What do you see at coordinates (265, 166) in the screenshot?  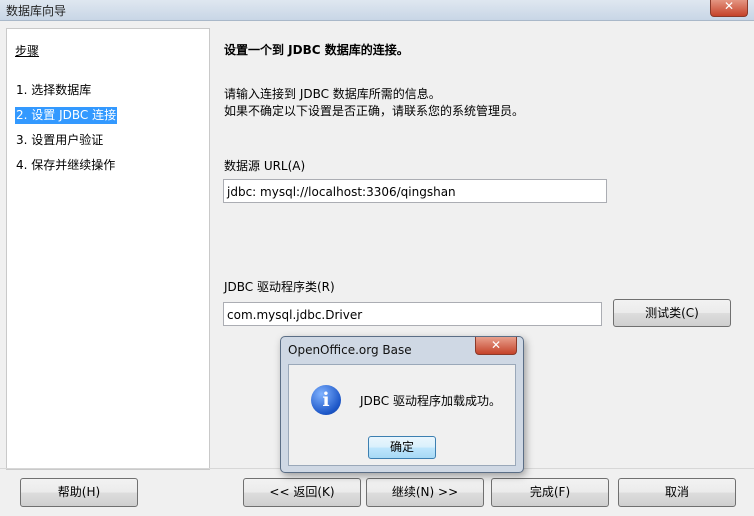 I see `url-label: 数据源 URL(A)` at bounding box center [265, 166].